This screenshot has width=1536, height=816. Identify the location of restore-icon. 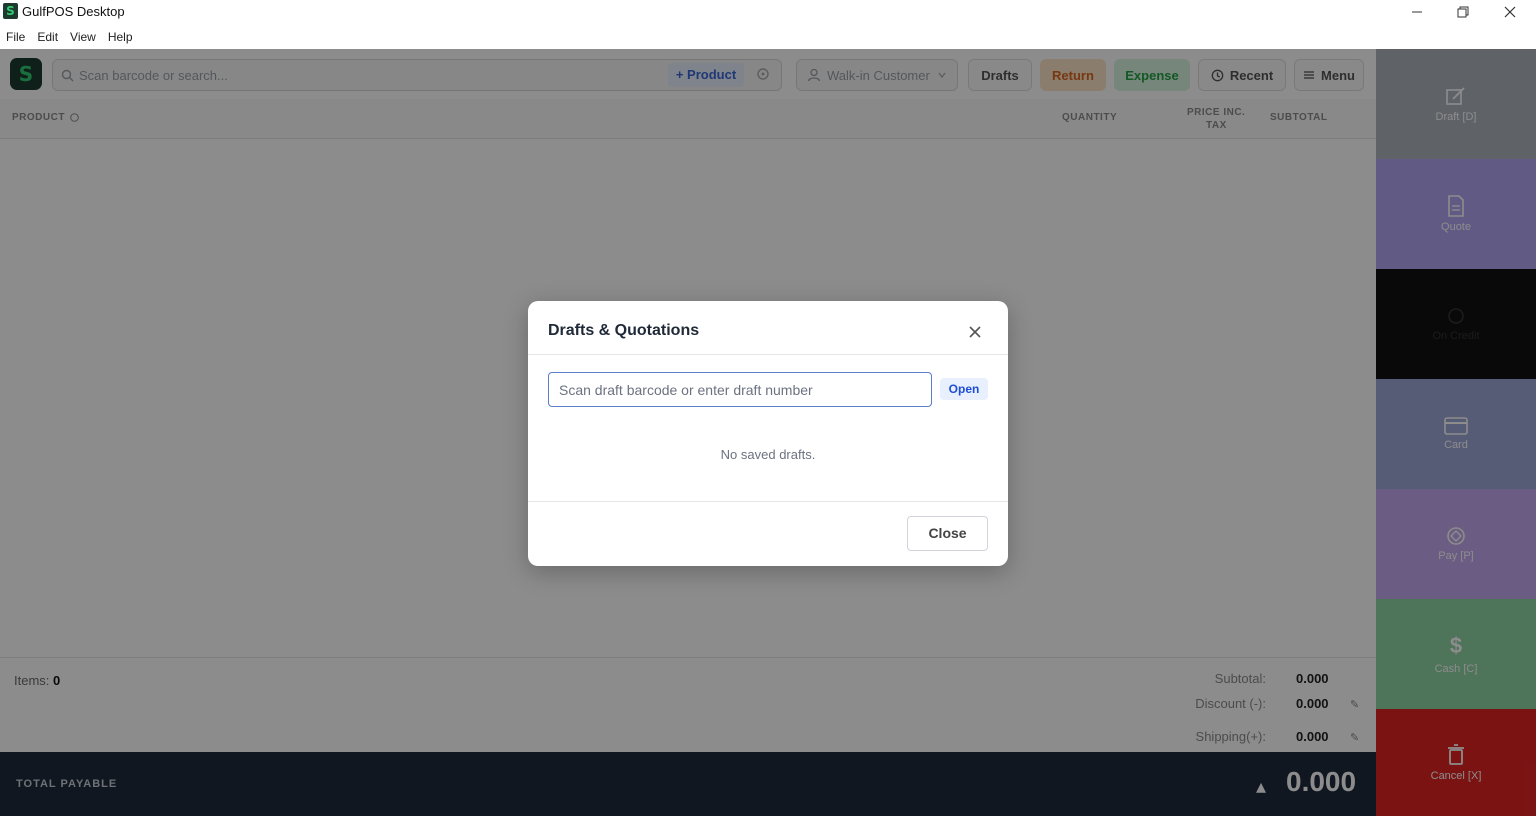
(1463, 12).